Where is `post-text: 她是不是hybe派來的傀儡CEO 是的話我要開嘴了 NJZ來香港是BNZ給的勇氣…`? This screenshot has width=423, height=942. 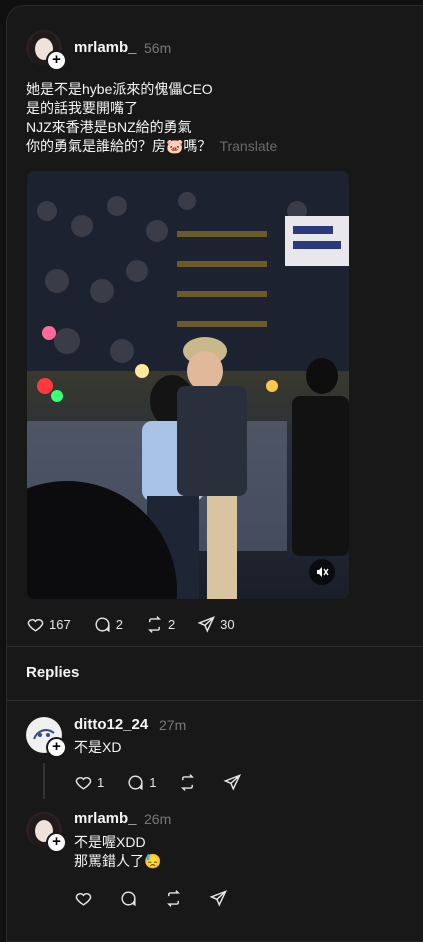
post-text: 她是不是hybe派來的傀儡CEO 是的話我要開嘴了 NJZ來香港是BNZ給的勇氣… is located at coordinates (151, 118).